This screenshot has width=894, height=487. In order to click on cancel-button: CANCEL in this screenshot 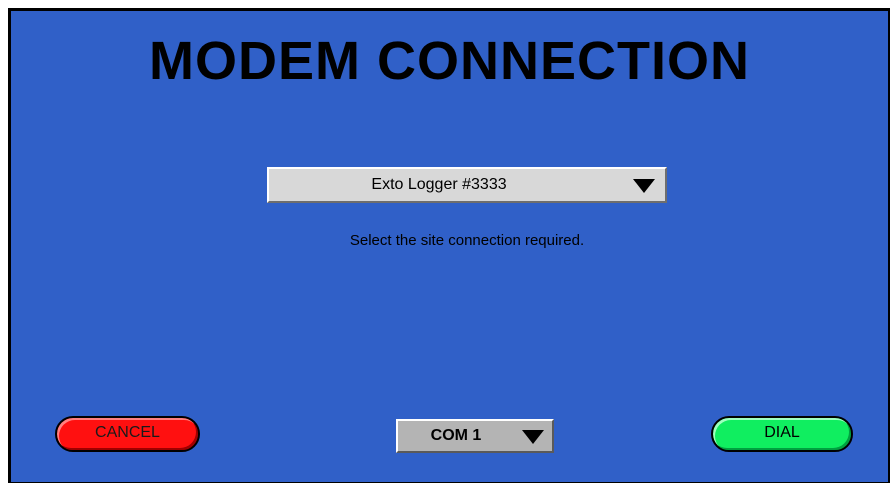, I will do `click(127, 434)`.